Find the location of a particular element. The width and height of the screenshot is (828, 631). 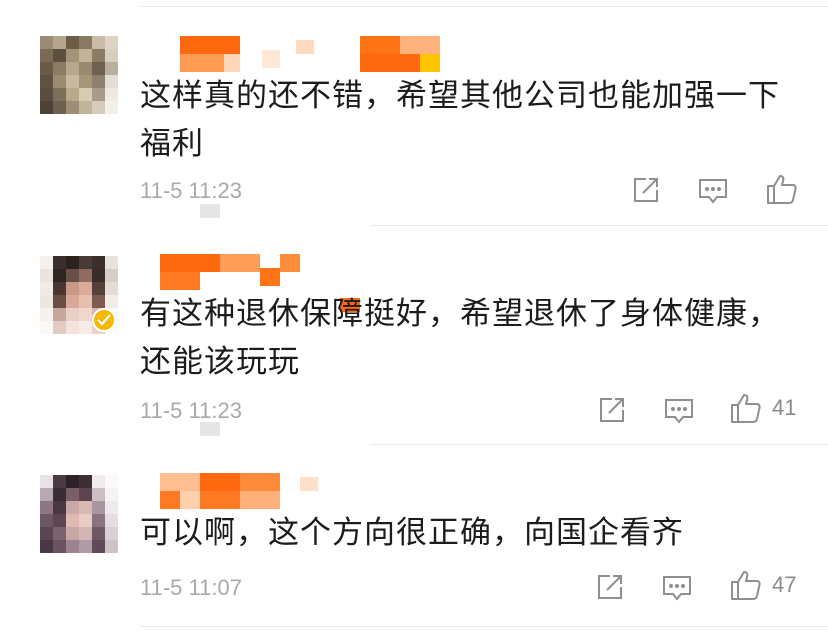

comment-text-line: 有这种退休保障挺好，希望退休了身体健康， is located at coordinates (460, 314).